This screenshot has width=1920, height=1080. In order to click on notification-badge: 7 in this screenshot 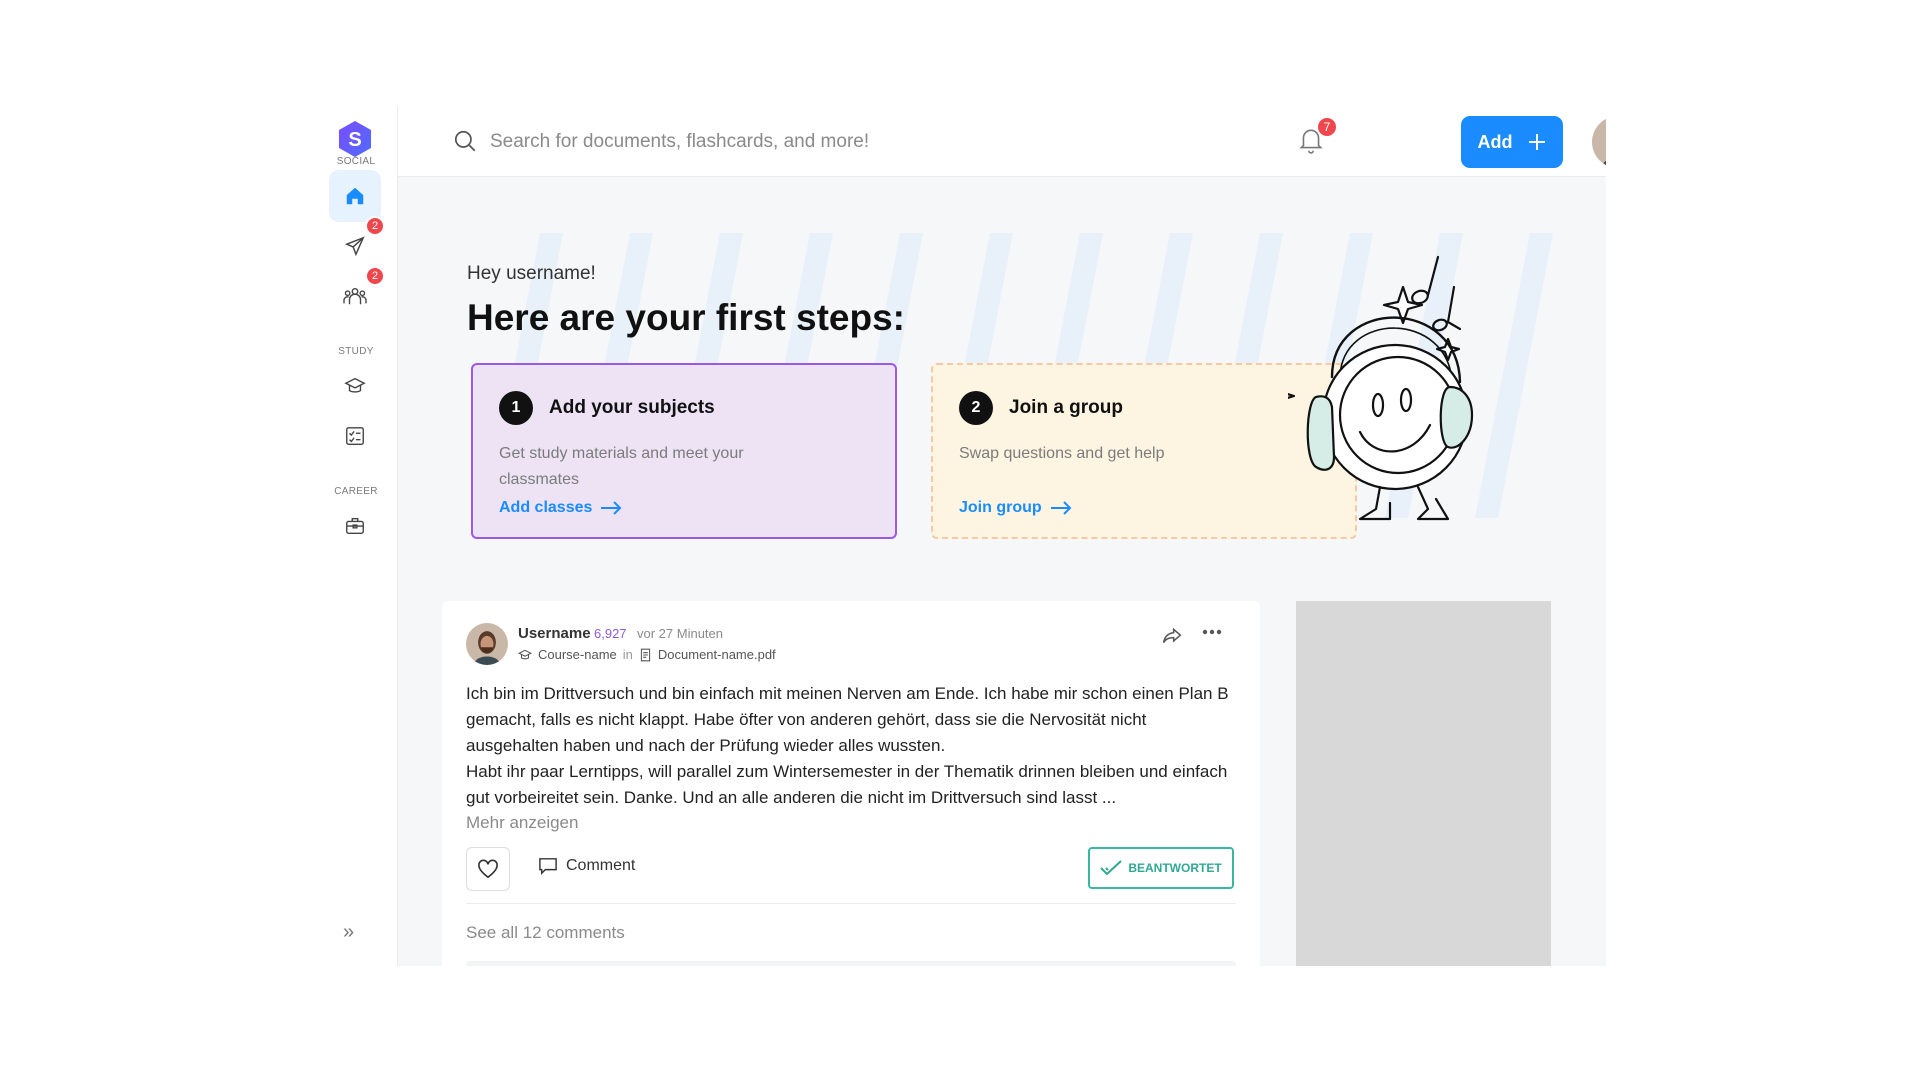, I will do `click(1327, 127)`.